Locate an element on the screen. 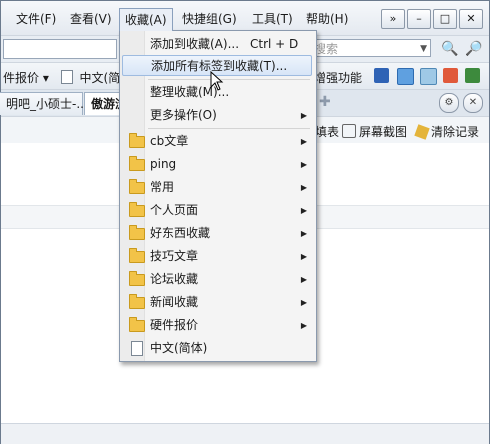 This screenshot has height=444, width=490. menu-folder-common: 常用 ▶ is located at coordinates (217, 187).